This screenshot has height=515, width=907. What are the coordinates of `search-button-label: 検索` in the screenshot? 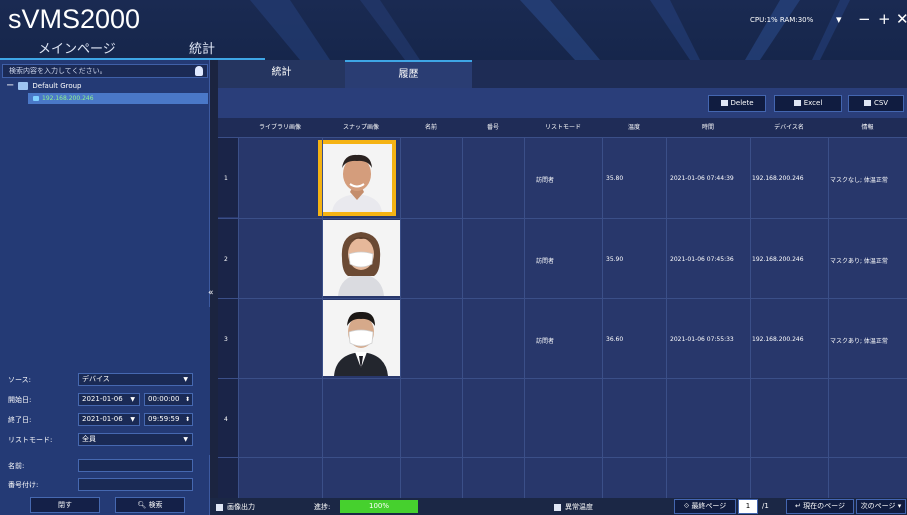 It's located at (155, 505).